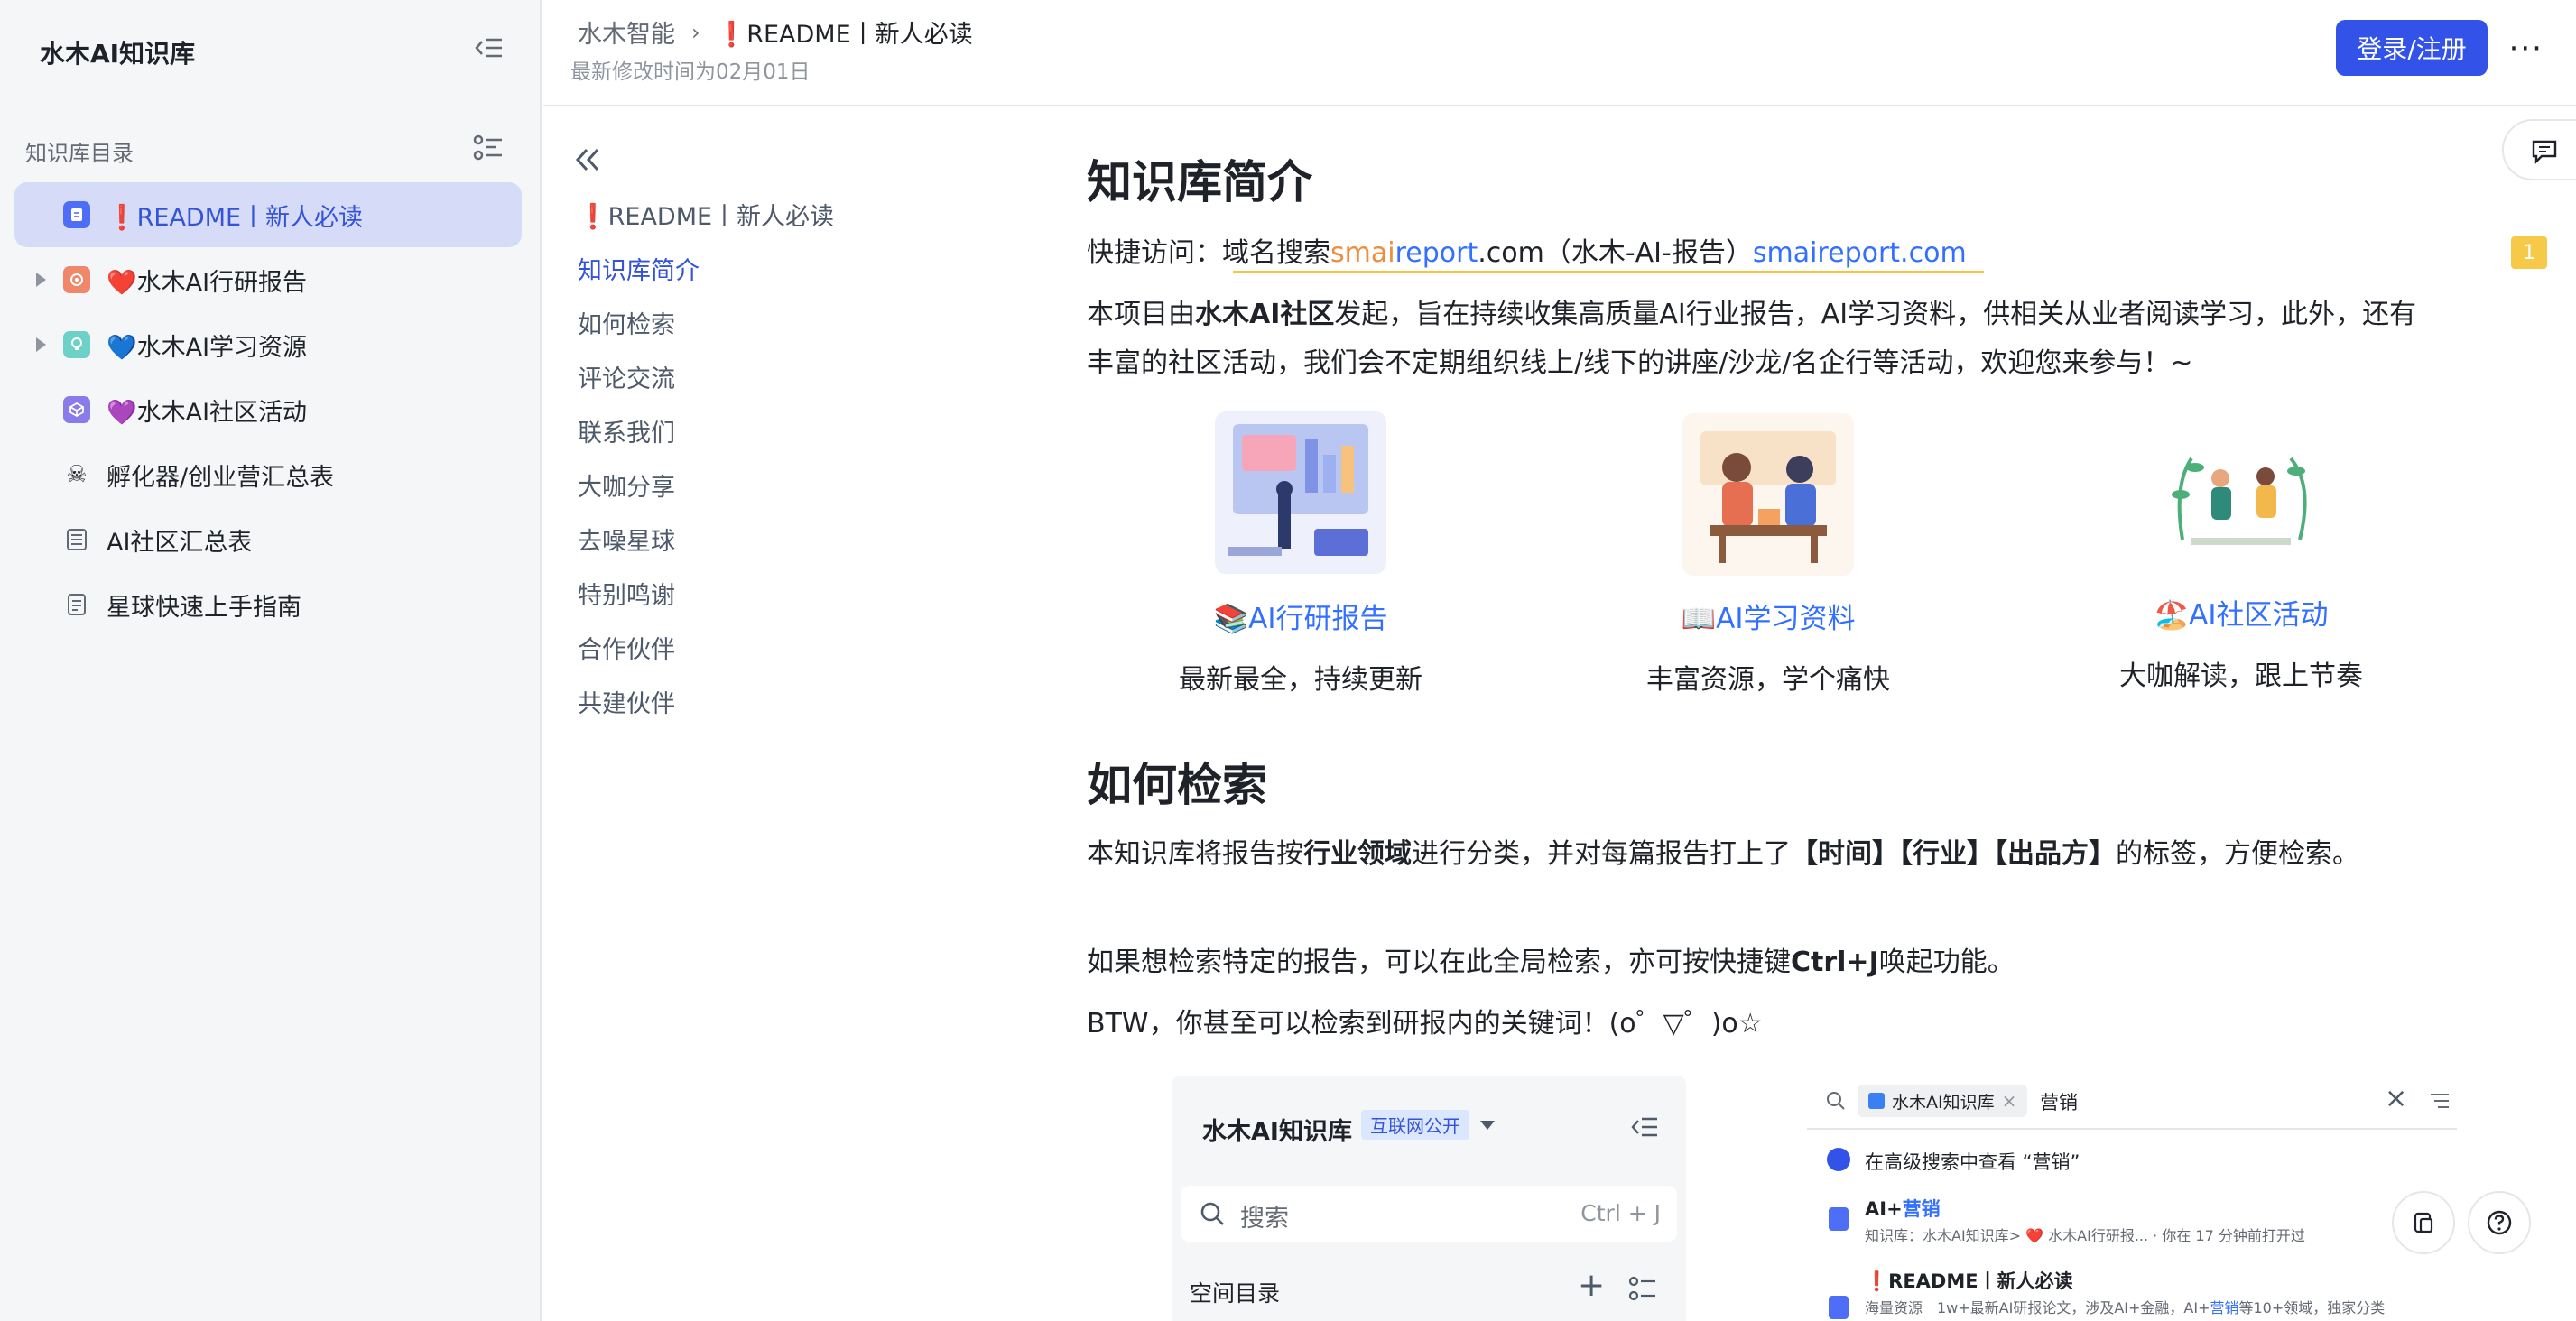  Describe the element at coordinates (626, 701) in the screenshot. I see `toc-item-cobuilders: 共建伙伴` at that location.